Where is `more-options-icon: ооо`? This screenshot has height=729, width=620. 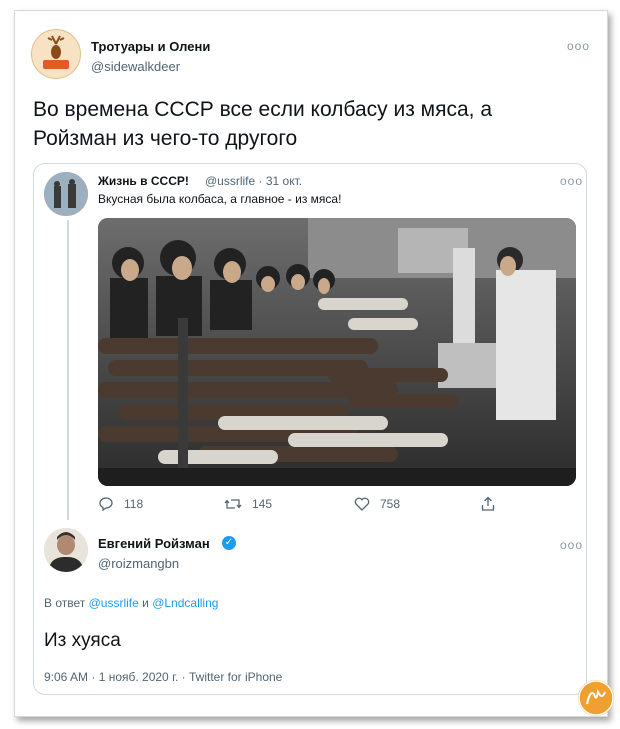
more-options-icon: ооо is located at coordinates (578, 46).